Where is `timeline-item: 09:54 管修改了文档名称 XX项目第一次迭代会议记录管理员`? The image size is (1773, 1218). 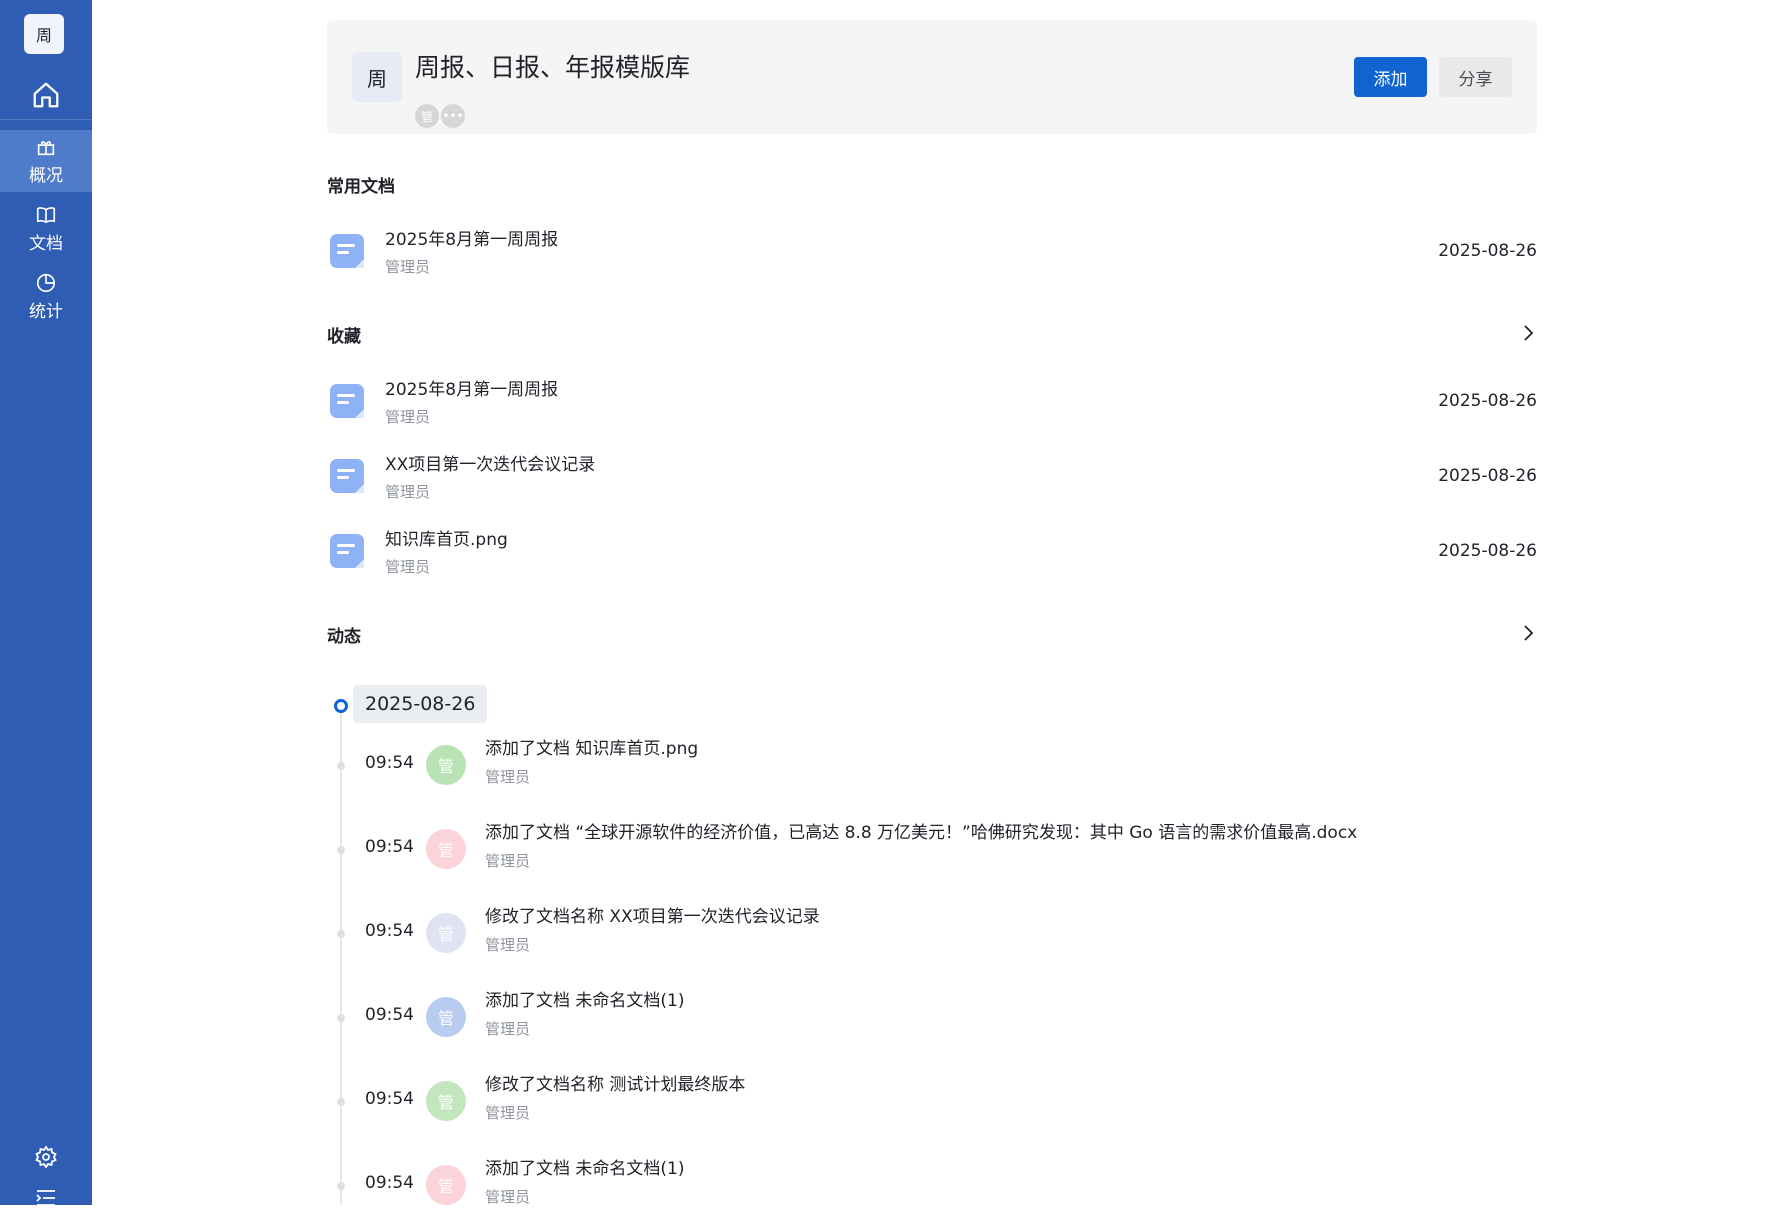
timeline-item: 09:54 管修改了文档名称 XX项目第一次迭代会议记录管理员 is located at coordinates (977, 931).